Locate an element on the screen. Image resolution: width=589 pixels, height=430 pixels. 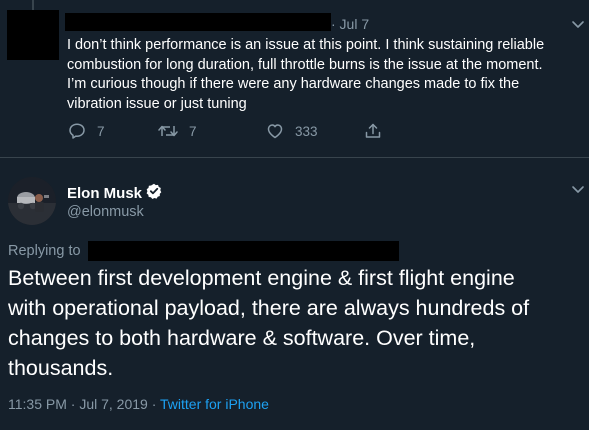
redacted-avatar is located at coordinates (33, 35).